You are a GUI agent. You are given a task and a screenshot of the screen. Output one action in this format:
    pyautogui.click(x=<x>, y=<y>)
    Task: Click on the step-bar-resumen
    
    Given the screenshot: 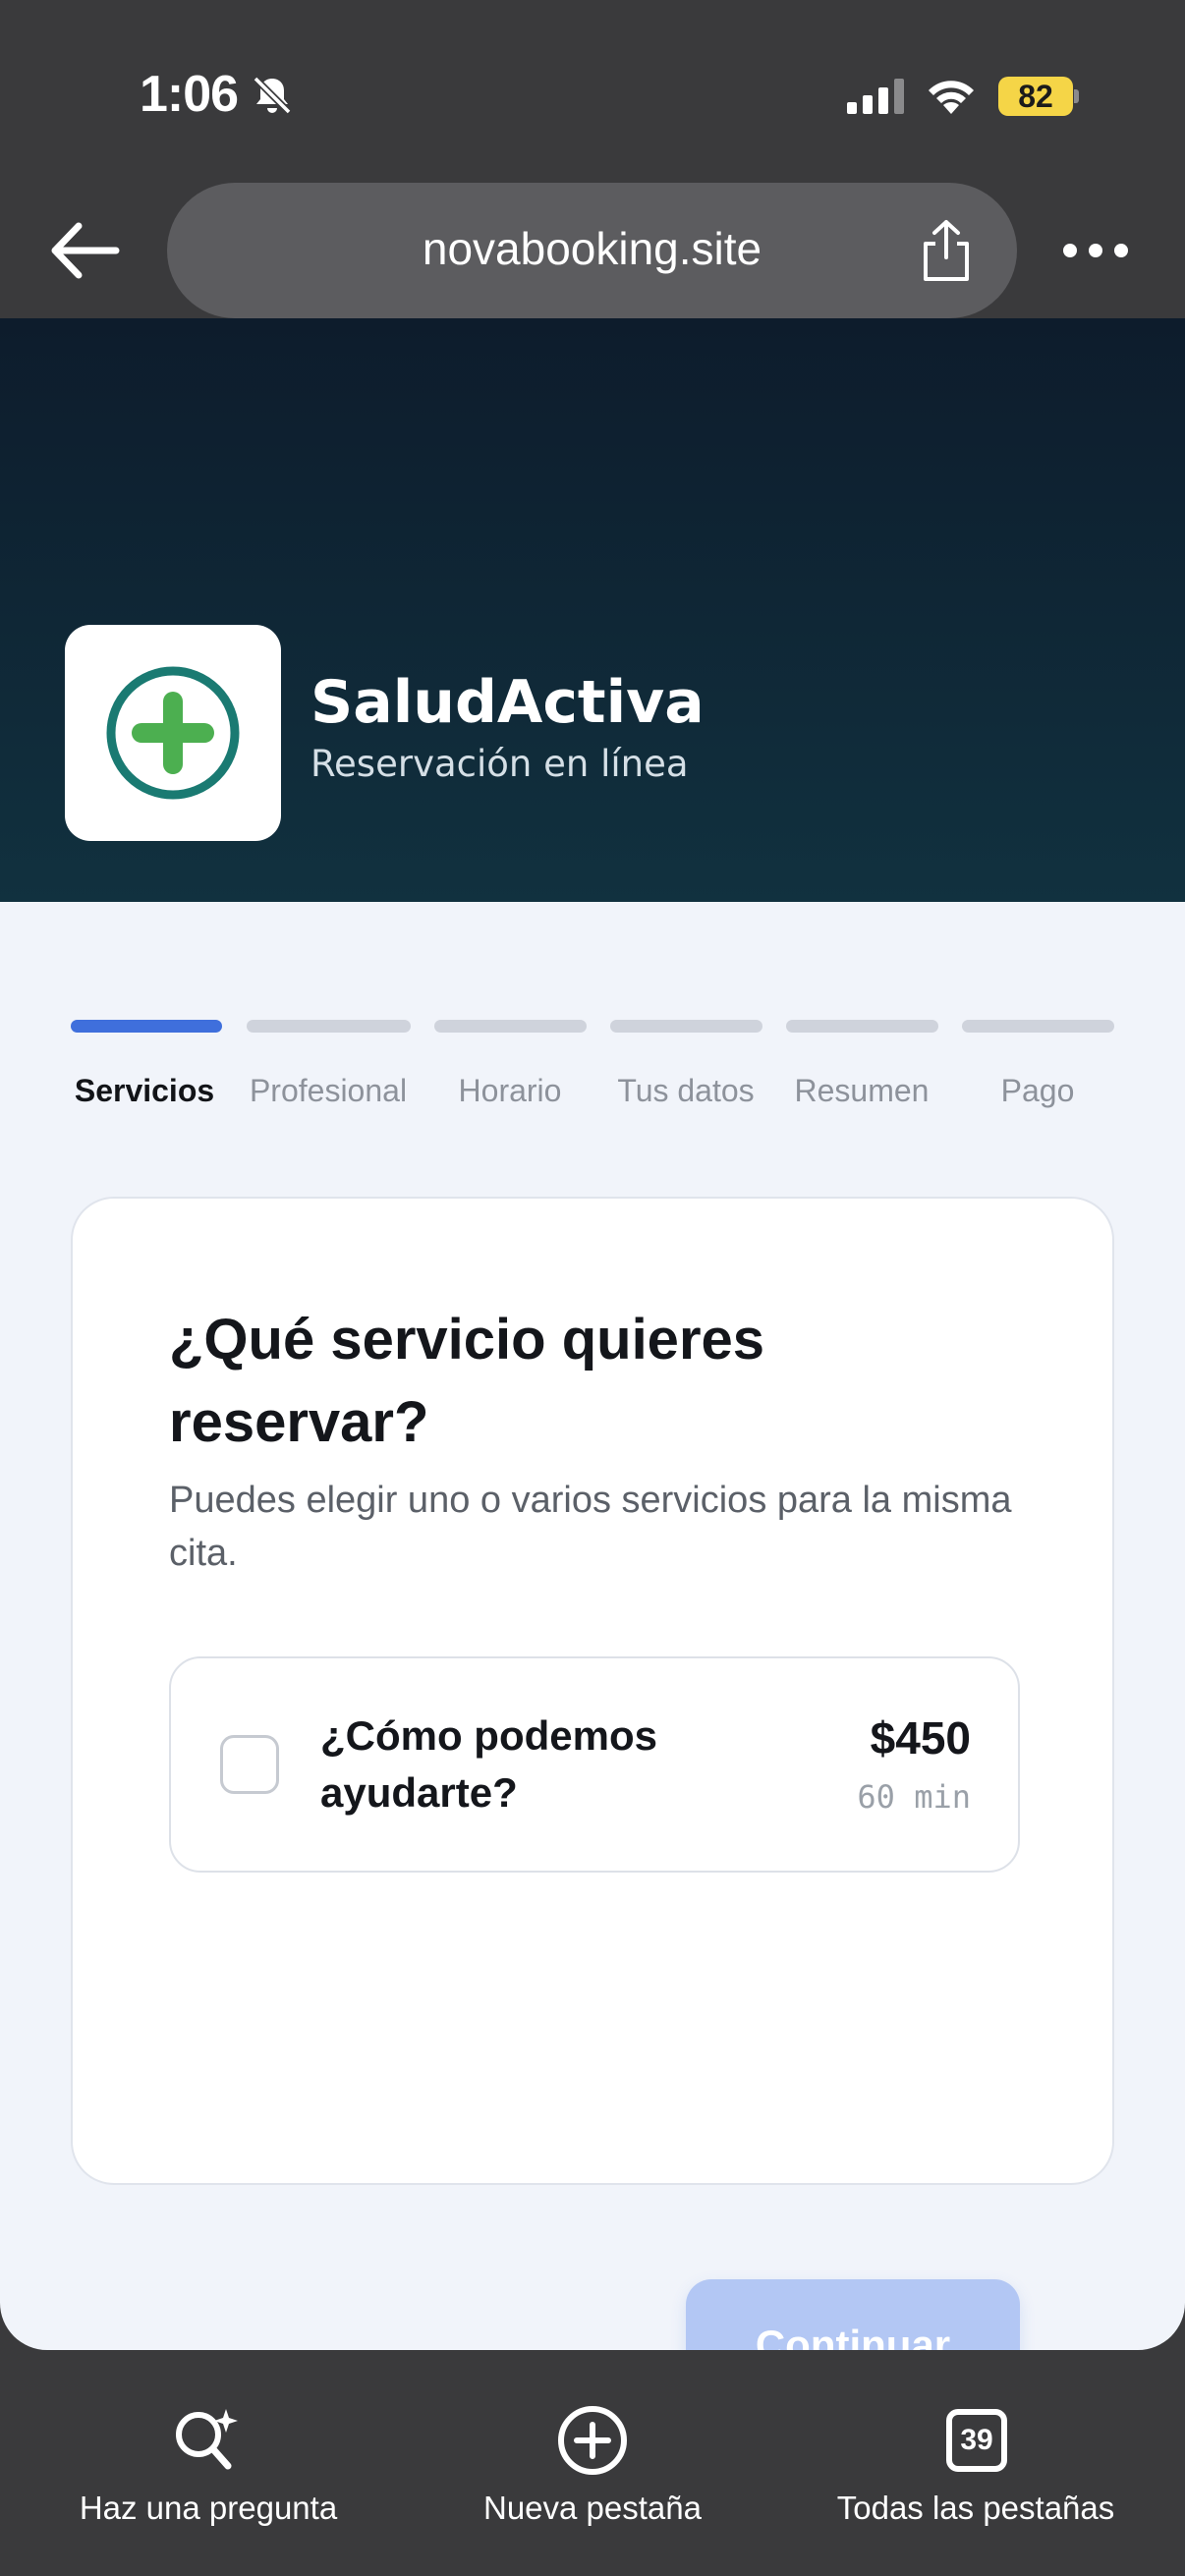 What is the action you would take?
    pyautogui.click(x=862, y=1026)
    